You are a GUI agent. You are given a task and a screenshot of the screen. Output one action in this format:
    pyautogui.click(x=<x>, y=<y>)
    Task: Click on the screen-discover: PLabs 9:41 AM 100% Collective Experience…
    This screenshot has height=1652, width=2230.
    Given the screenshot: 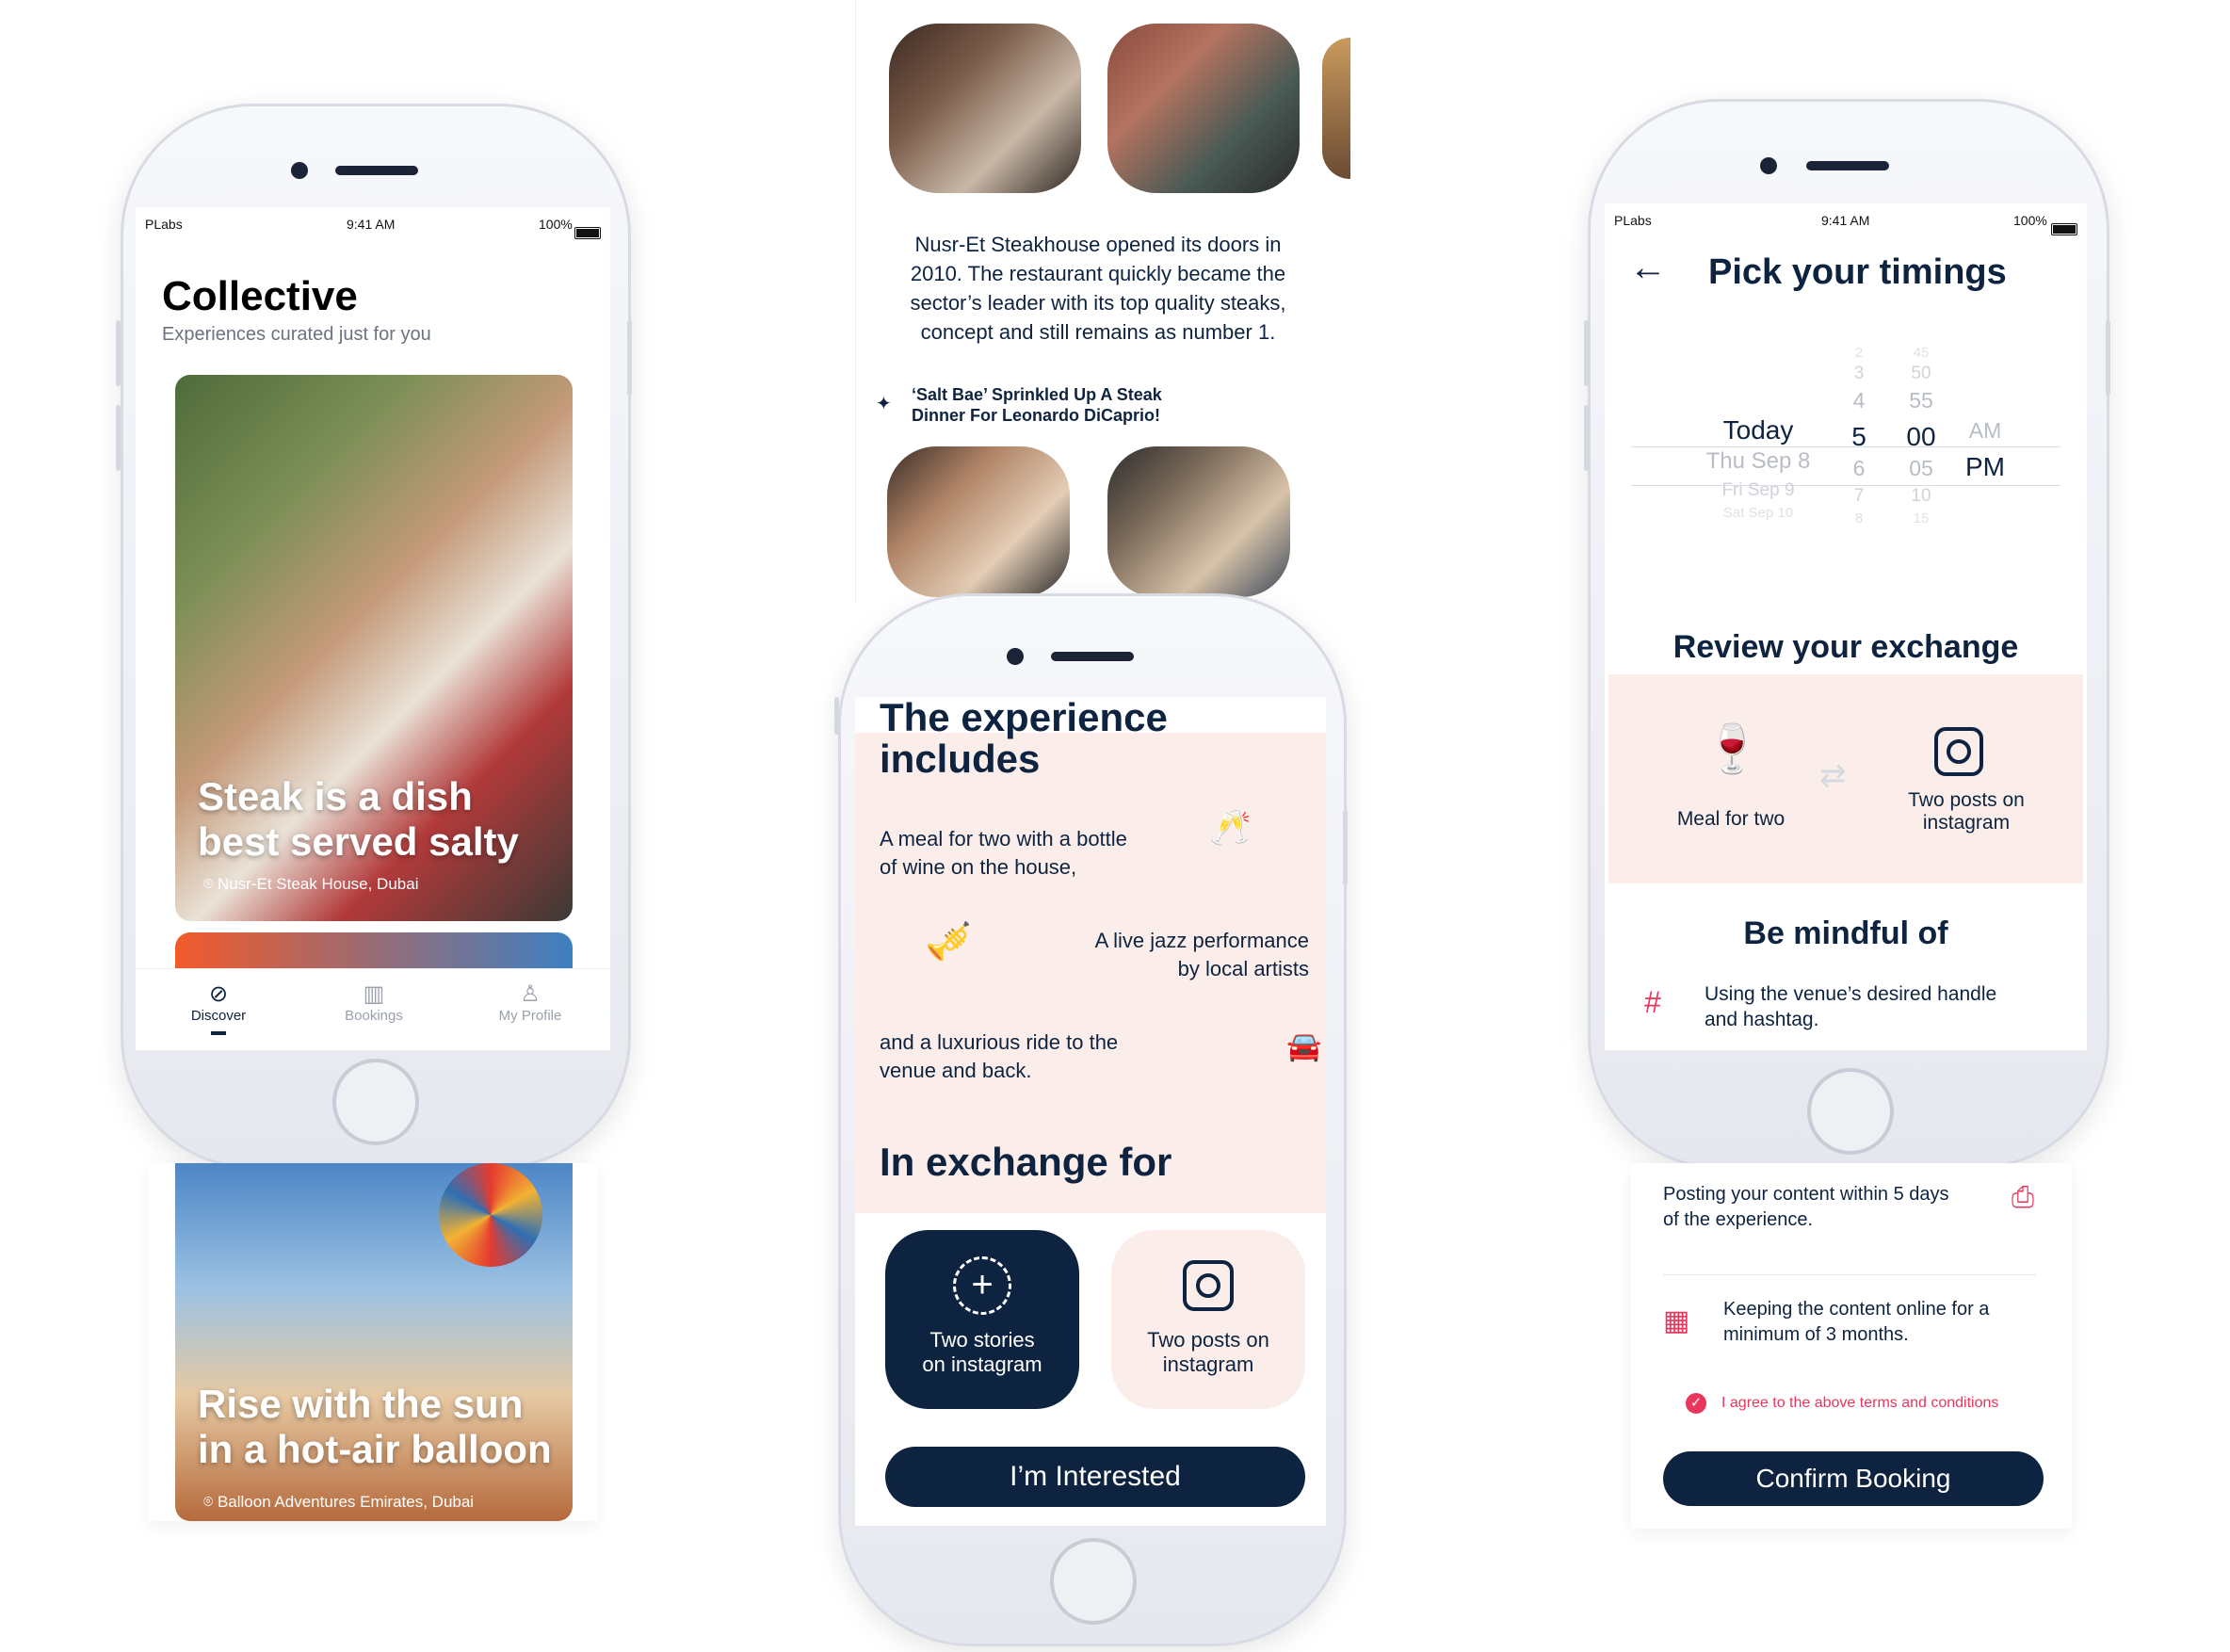 What is the action you would take?
    pyautogui.click(x=373, y=629)
    